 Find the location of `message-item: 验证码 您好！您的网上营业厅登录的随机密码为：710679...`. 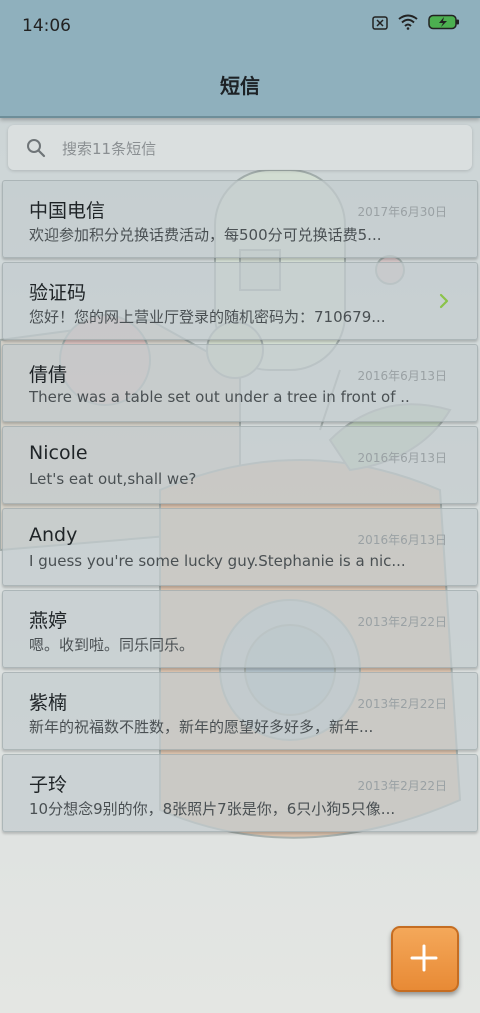

message-item: 验证码 您好！您的网上营业厅登录的随机密码为：710679... is located at coordinates (240, 301).